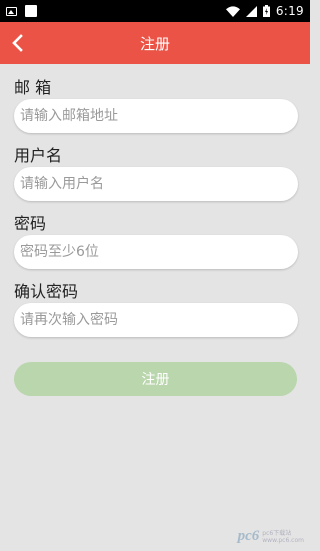  Describe the element at coordinates (251, 11) in the screenshot. I see `signal-icon` at that location.